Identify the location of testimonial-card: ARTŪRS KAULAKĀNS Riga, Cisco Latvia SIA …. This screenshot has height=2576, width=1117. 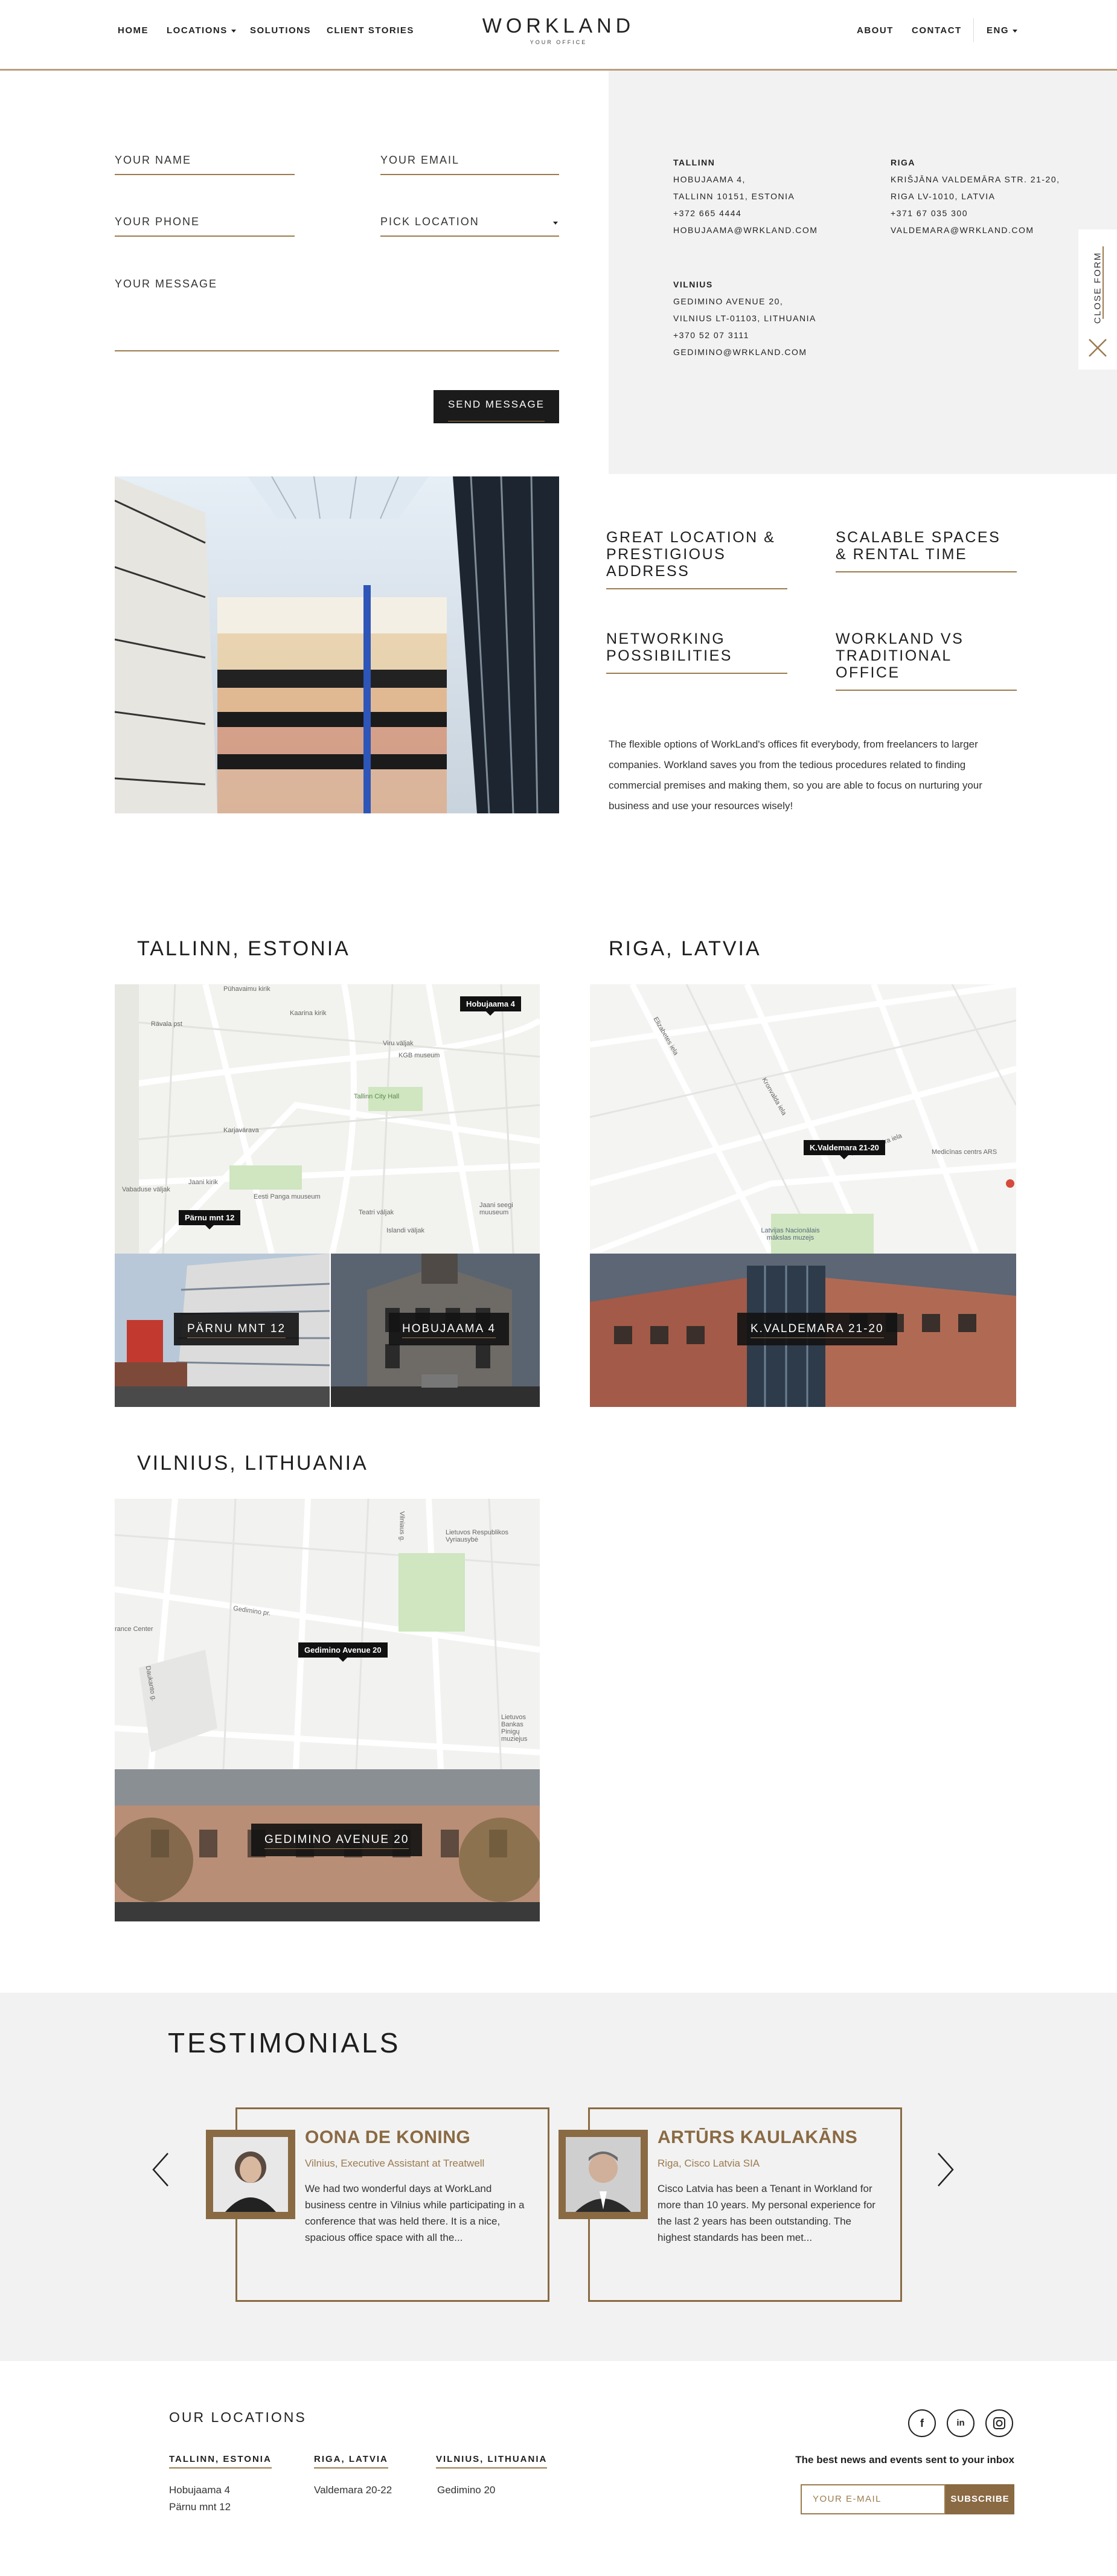
(730, 2204).